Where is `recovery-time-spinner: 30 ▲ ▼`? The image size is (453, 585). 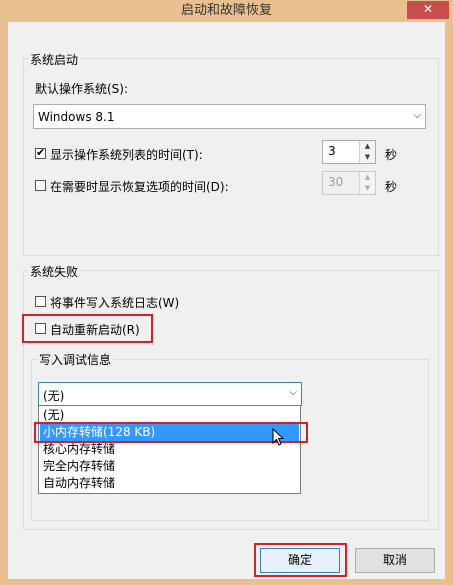 recovery-time-spinner: 30 ▲ ▼ is located at coordinates (349, 183).